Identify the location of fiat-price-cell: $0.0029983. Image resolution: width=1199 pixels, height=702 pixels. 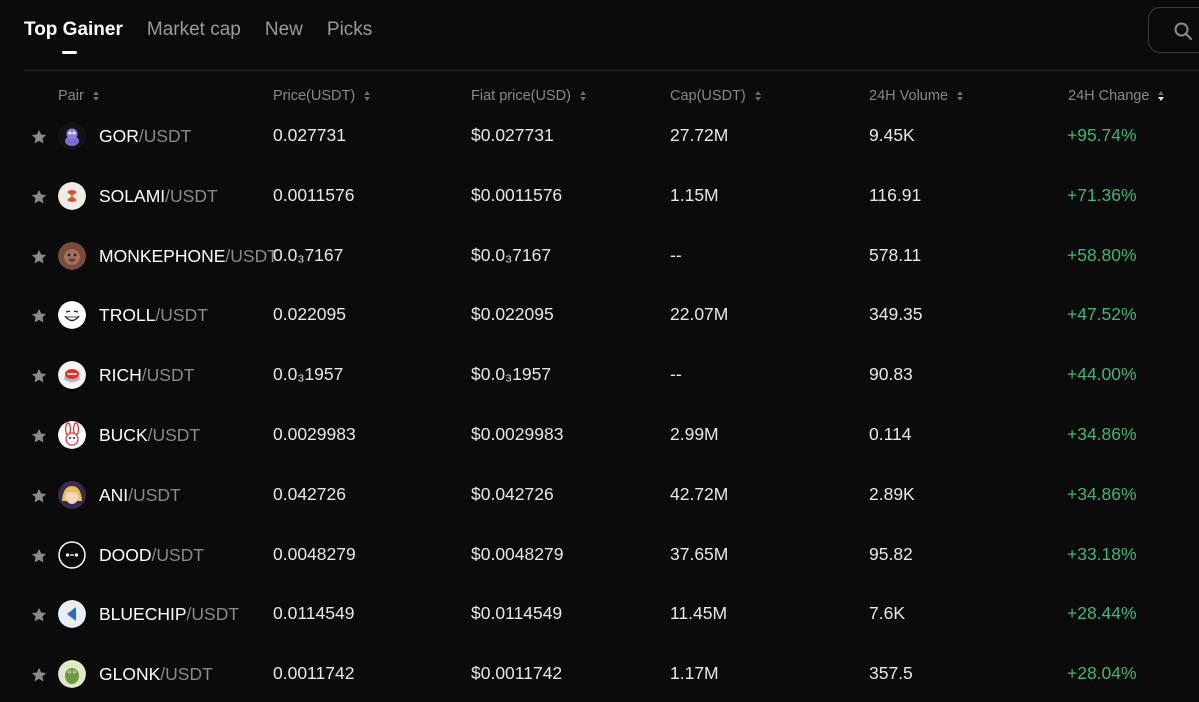
(517, 433).